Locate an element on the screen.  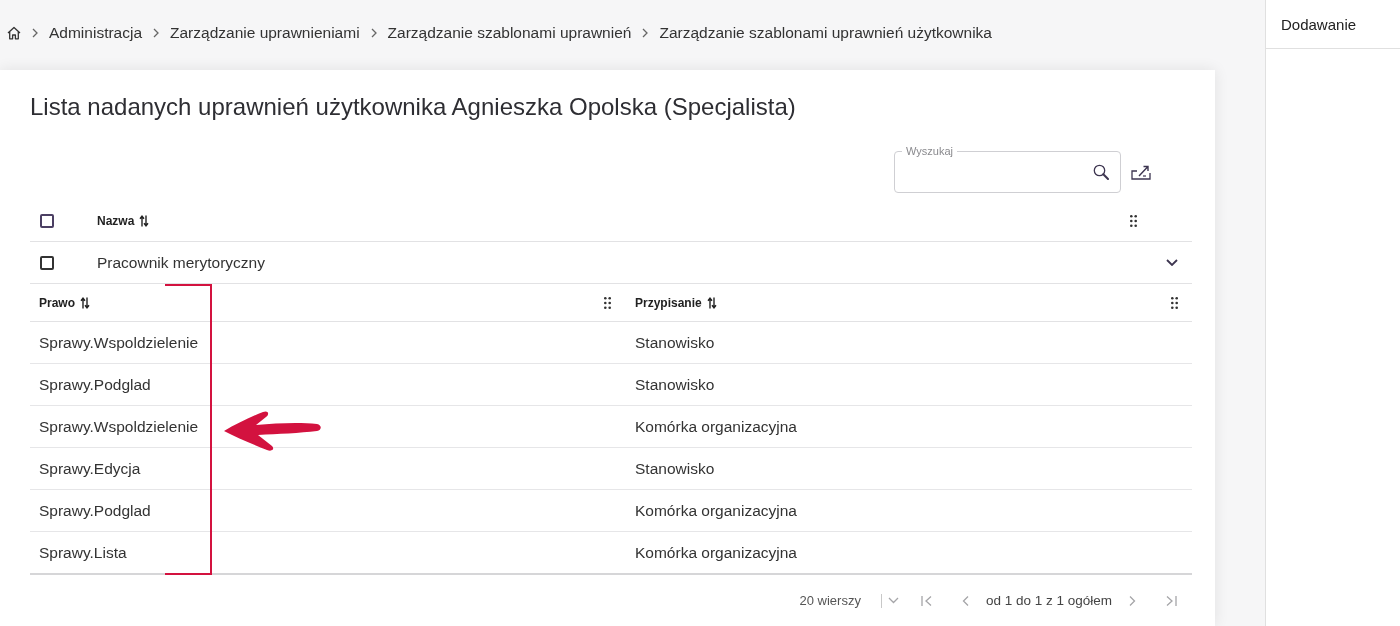
breadcrumb-link: Zarządzanie uprawnieniami is located at coordinates (265, 33).